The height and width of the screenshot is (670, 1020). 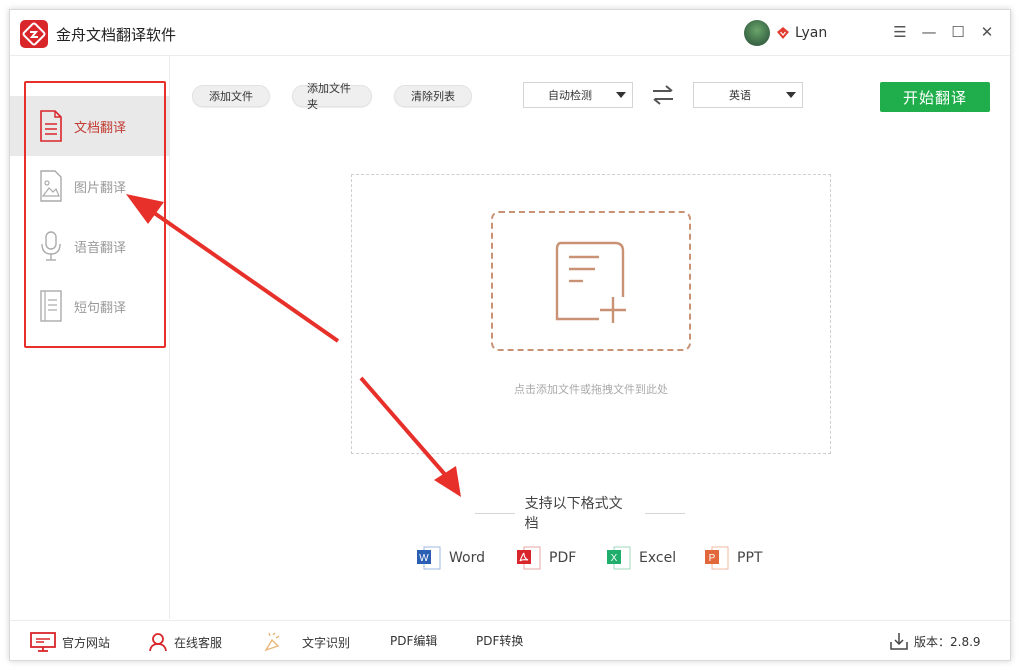 I want to click on title-bar: 金舟文档翻译软件 Lyan ☰ — ☐ ✕, so click(x=510, y=33).